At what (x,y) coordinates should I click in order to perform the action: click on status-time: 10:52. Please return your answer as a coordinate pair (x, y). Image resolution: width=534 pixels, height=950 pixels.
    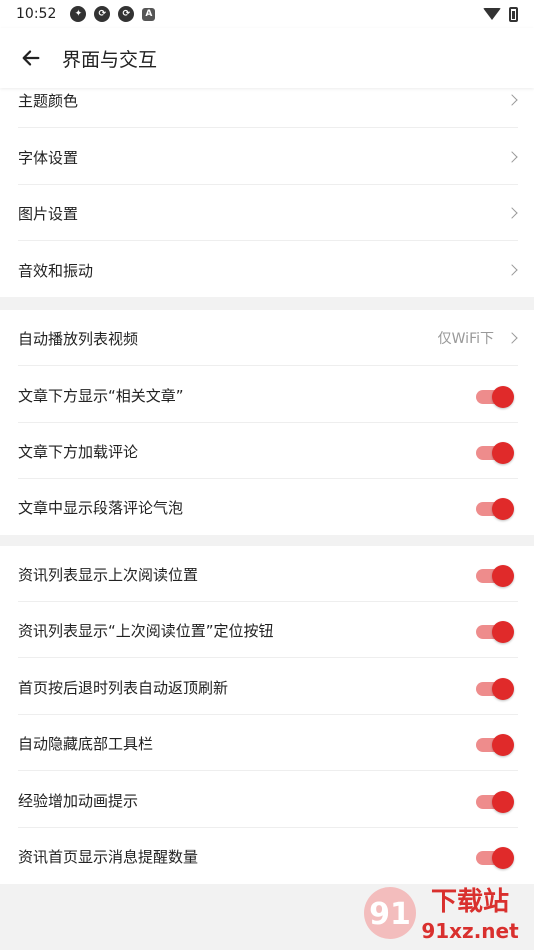
    Looking at the image, I should click on (36, 14).